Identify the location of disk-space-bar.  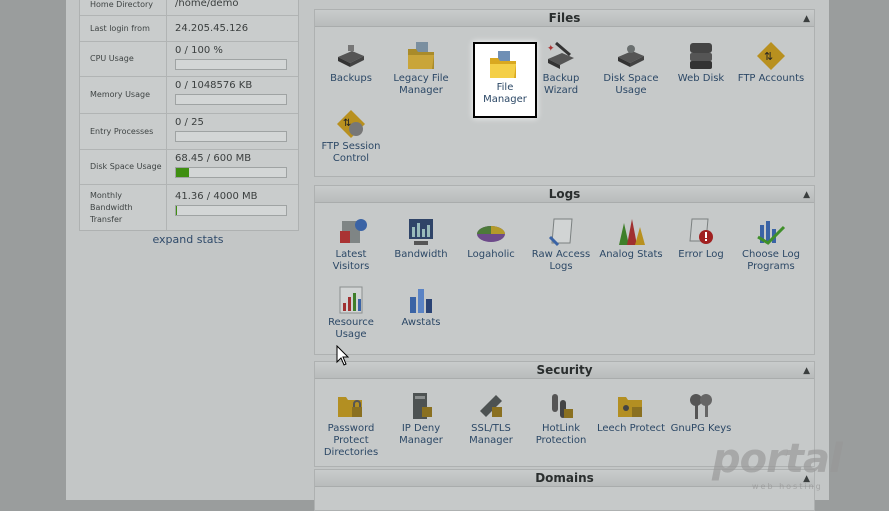
(231, 172).